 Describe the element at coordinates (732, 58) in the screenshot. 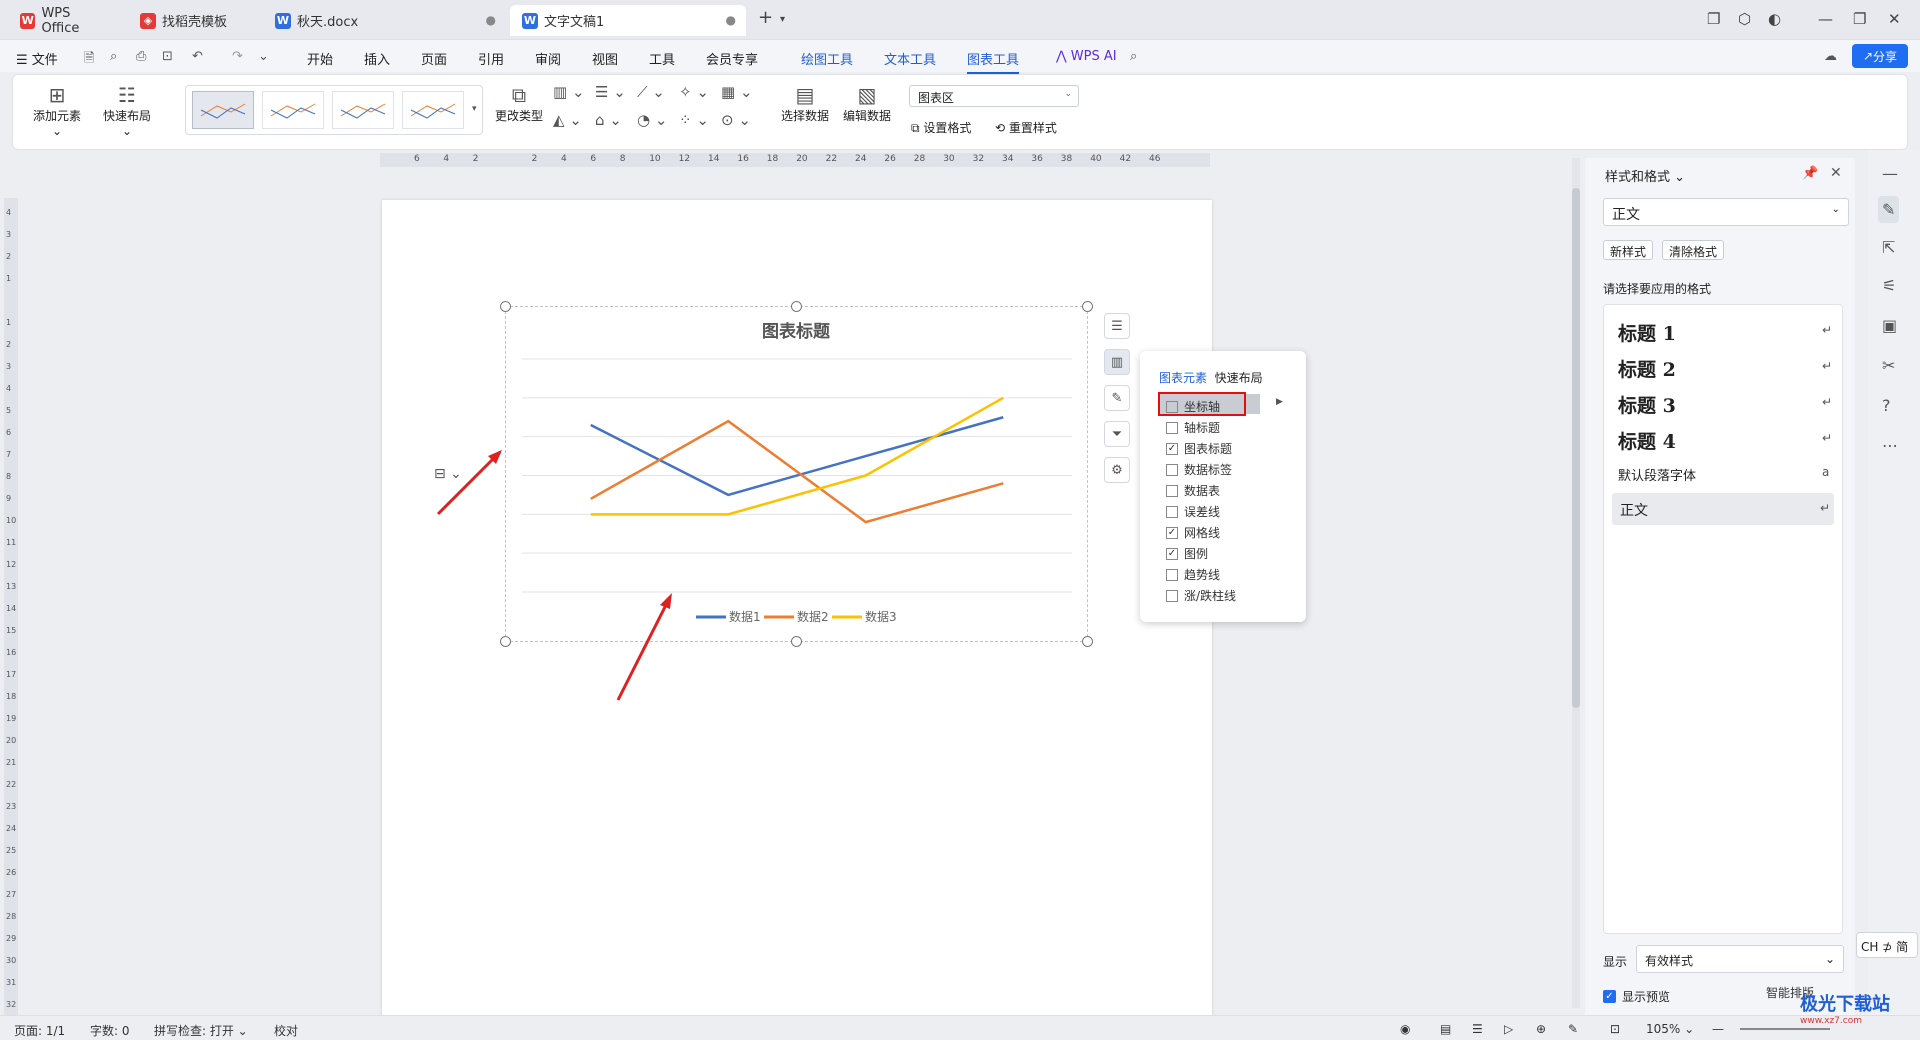

I see `menu-member: 会员专享` at that location.